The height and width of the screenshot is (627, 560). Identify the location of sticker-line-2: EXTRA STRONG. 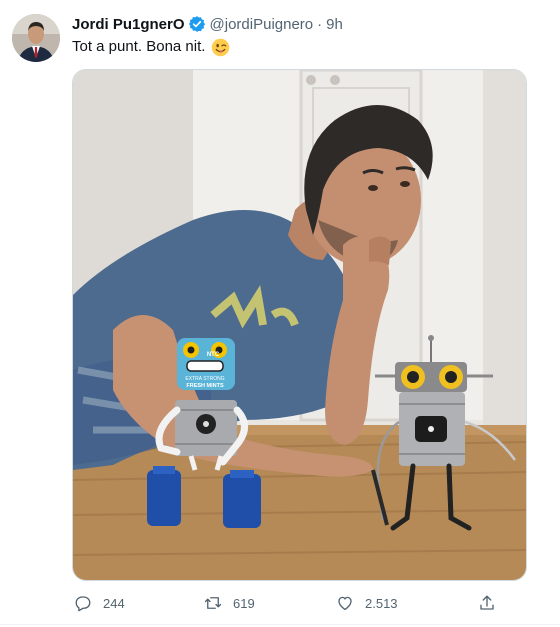
(204, 379).